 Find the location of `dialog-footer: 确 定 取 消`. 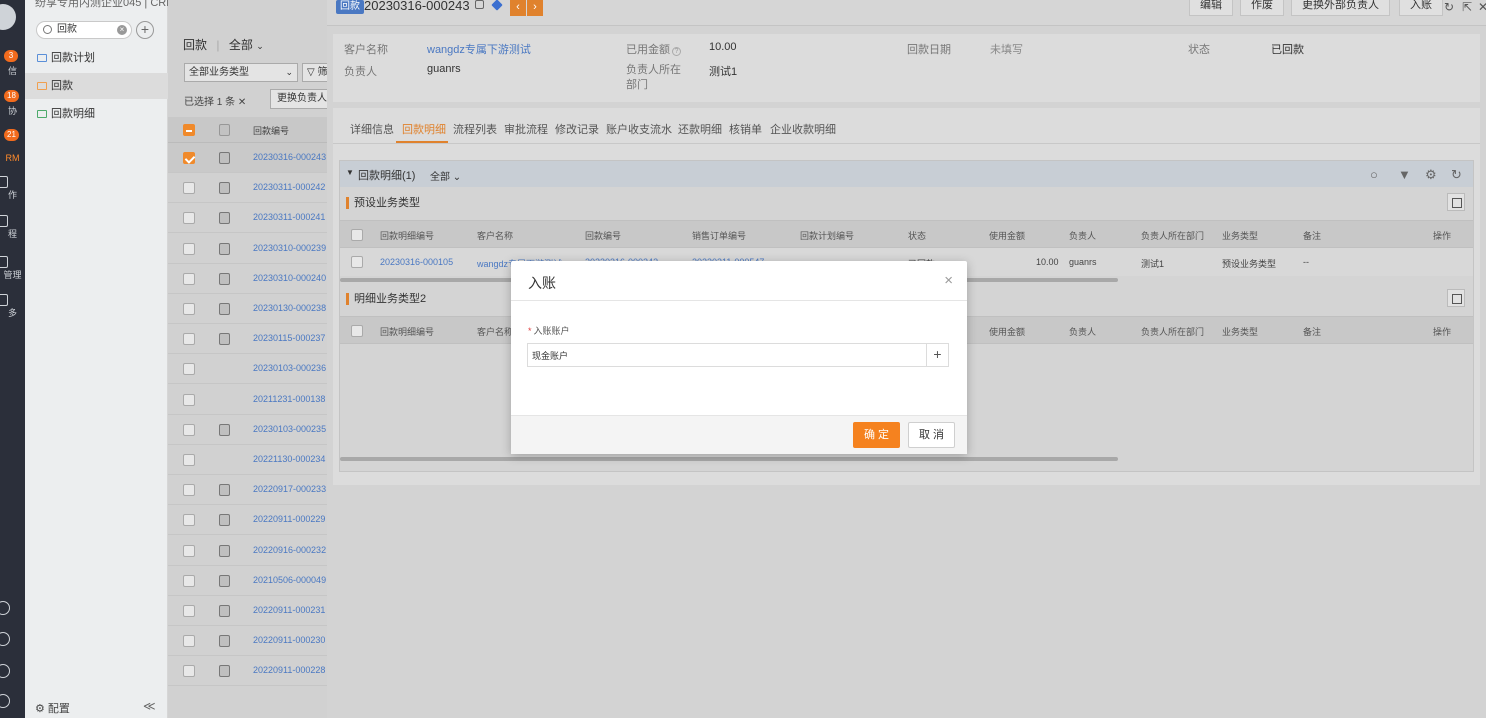

dialog-footer: 确 定 取 消 is located at coordinates (739, 434).